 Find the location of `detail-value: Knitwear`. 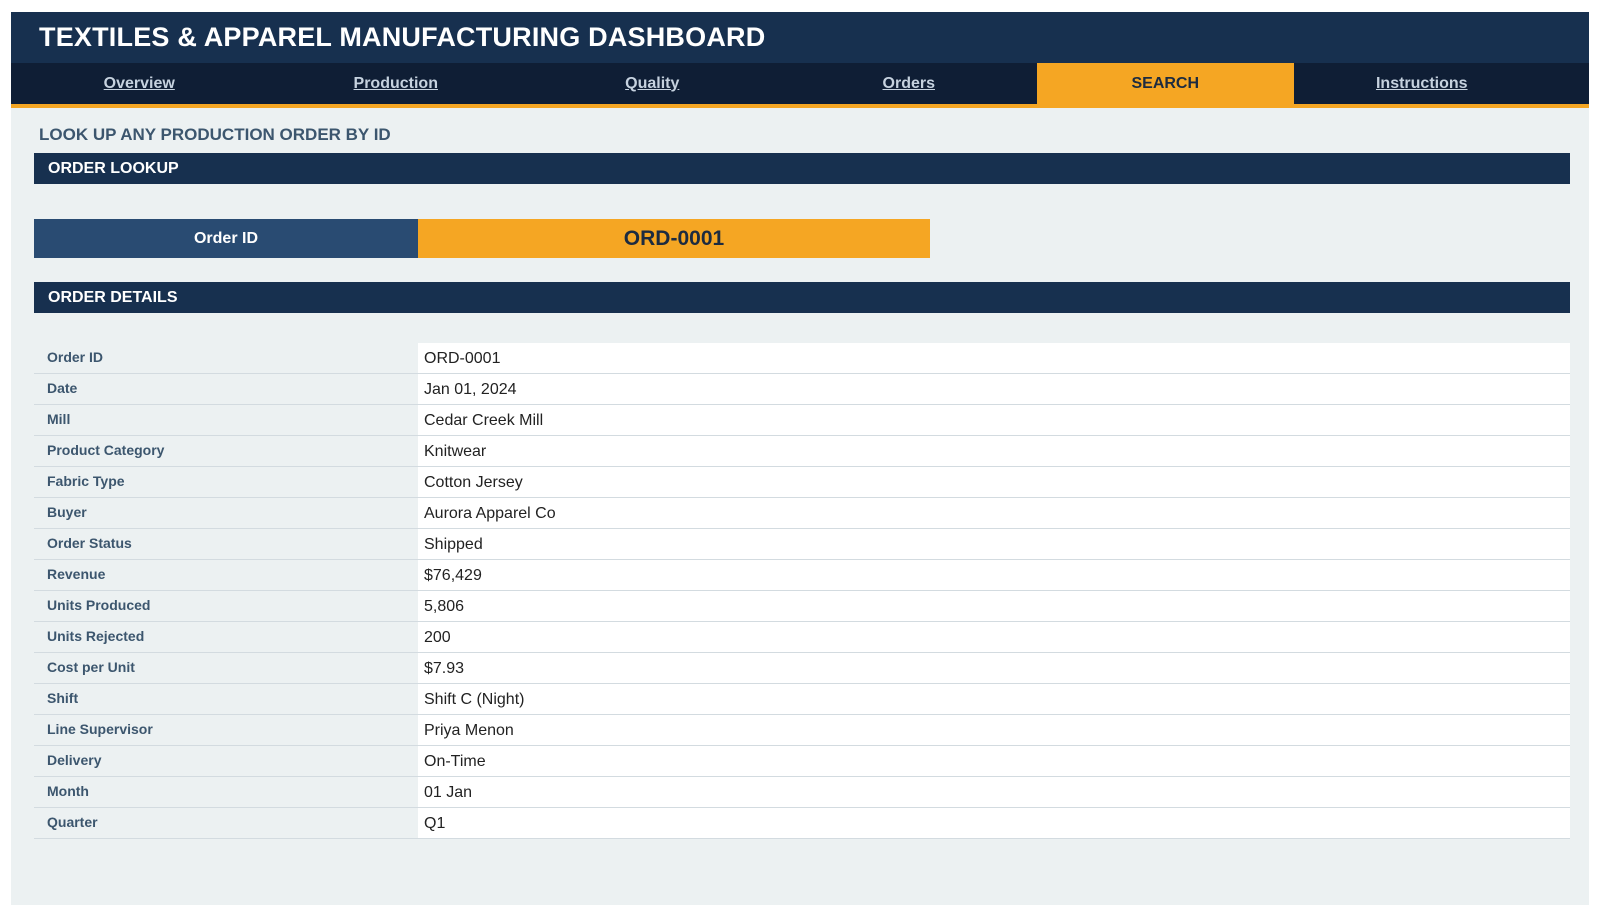

detail-value: Knitwear is located at coordinates (994, 451).